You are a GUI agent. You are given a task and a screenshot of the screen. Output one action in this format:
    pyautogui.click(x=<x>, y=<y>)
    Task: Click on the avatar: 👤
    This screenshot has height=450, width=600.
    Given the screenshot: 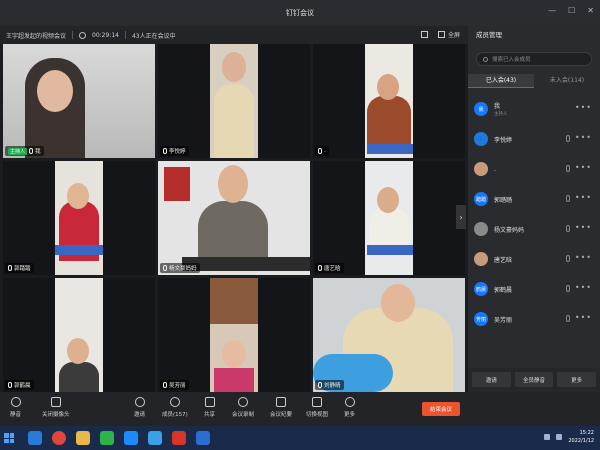 What is the action you would take?
    pyautogui.click(x=481, y=139)
    